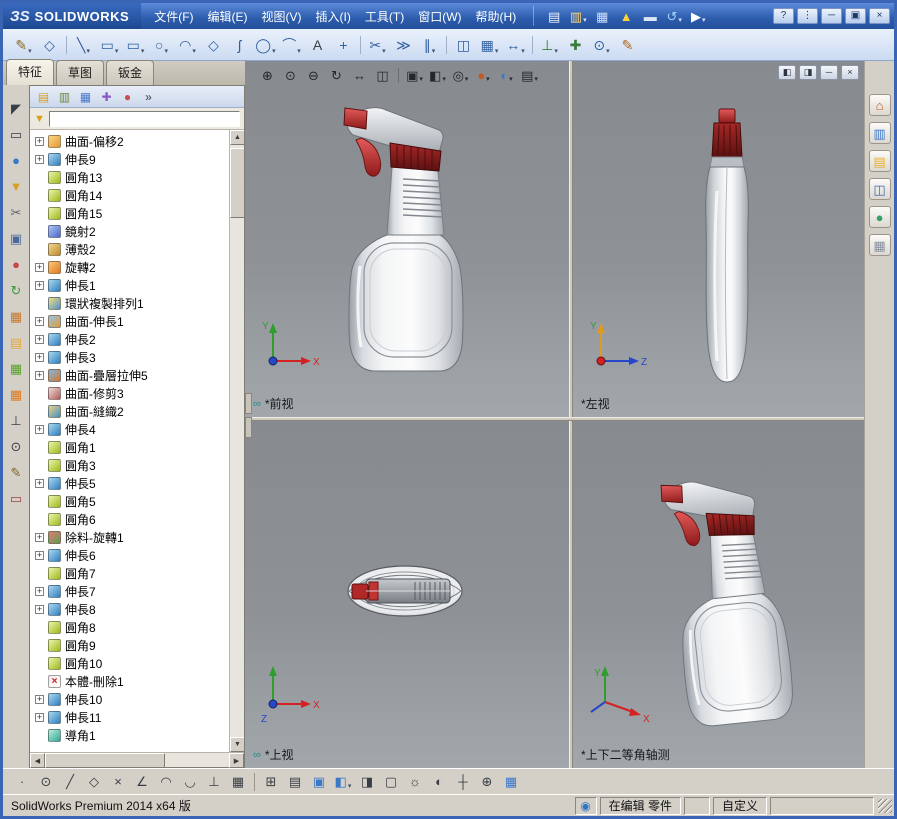 This screenshot has height=819, width=897. What do you see at coordinates (80, 72) in the screenshot?
I see `tab-sketch: 草图` at bounding box center [80, 72].